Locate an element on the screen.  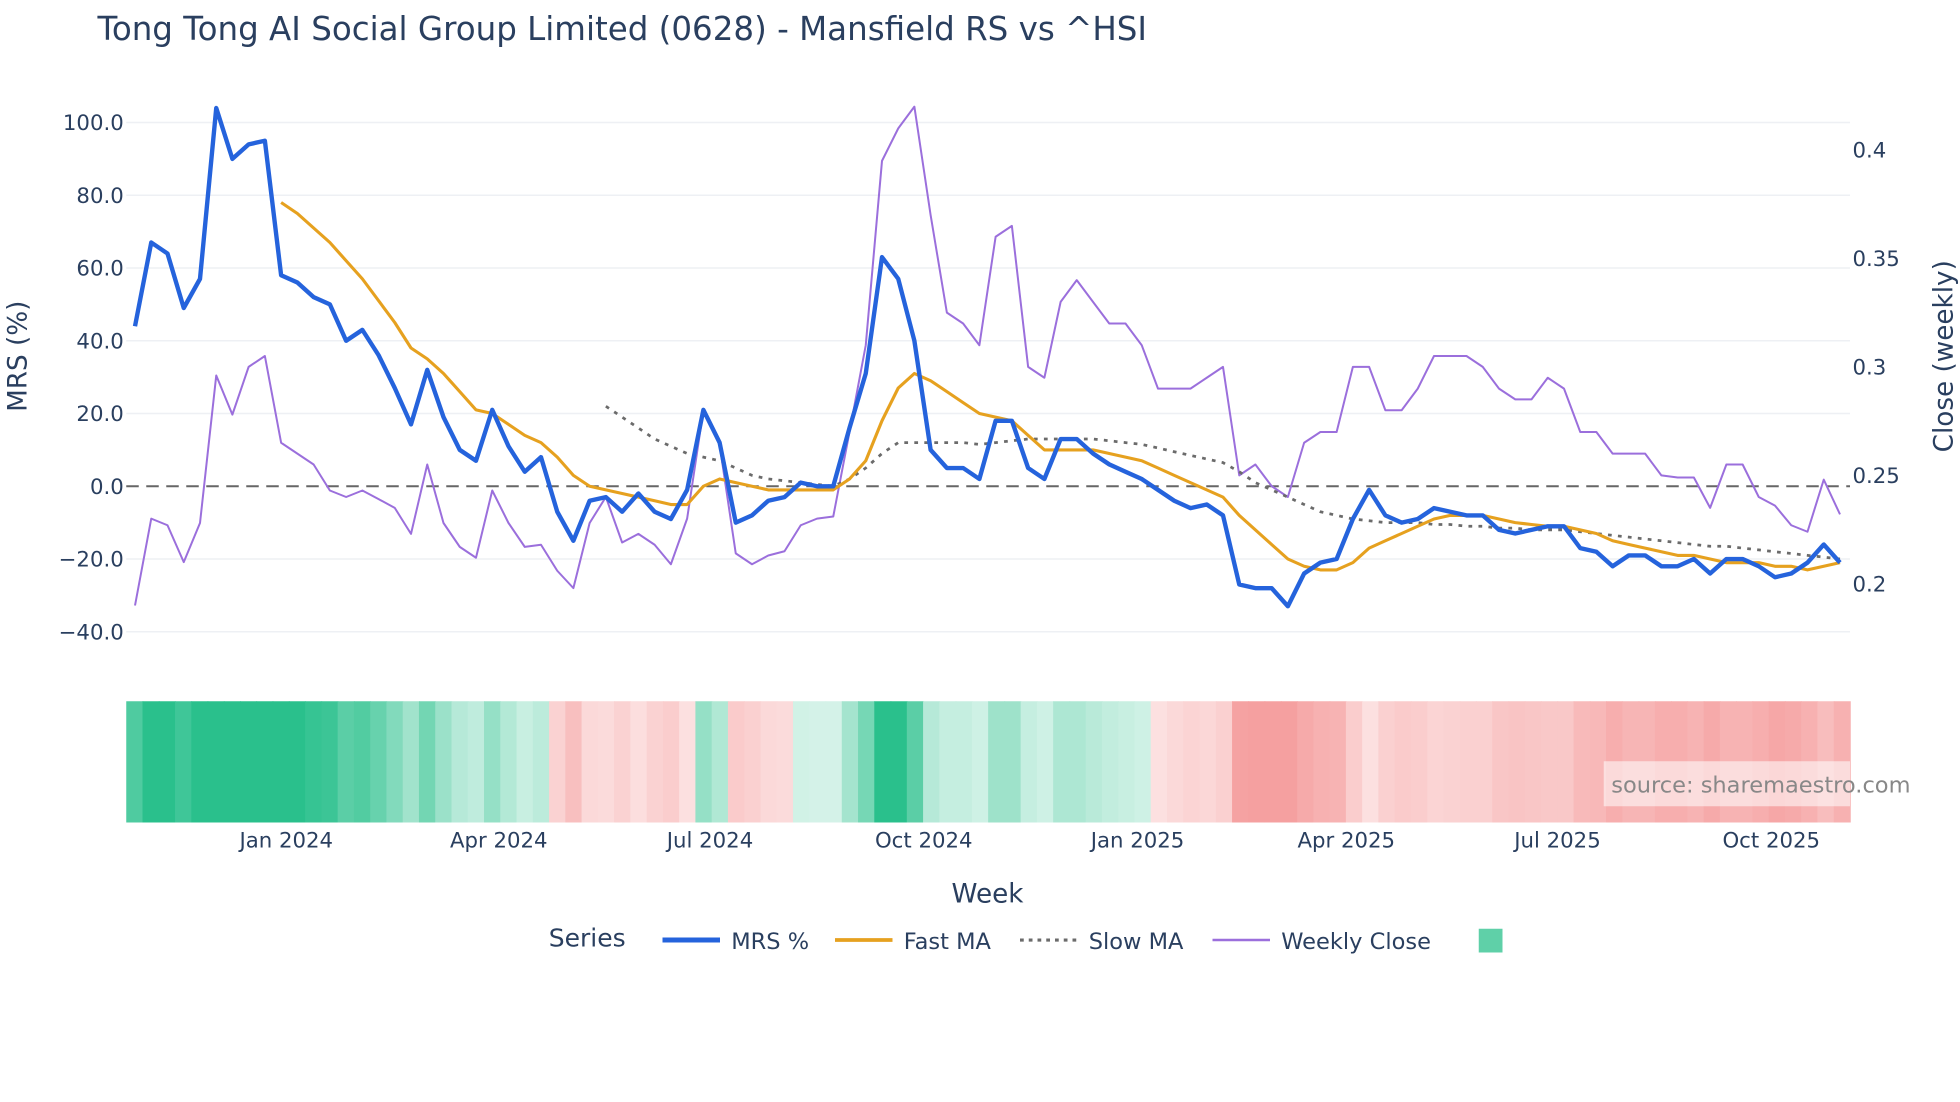
y-tick-label: 80.0 is located at coordinates (99, 196).